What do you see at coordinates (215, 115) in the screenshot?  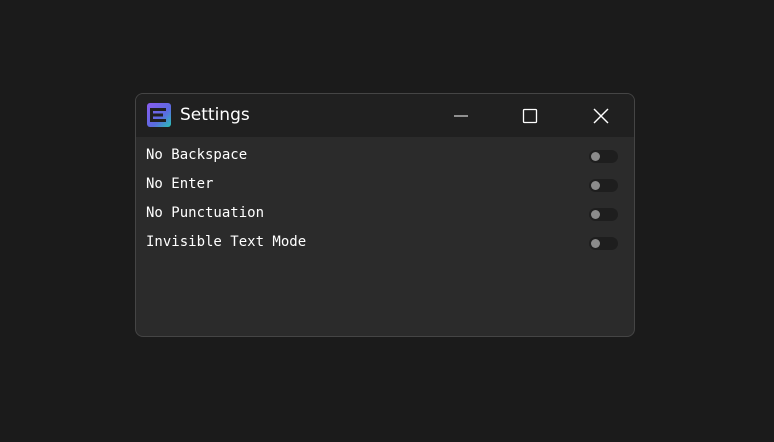 I see `window-title: Settings` at bounding box center [215, 115].